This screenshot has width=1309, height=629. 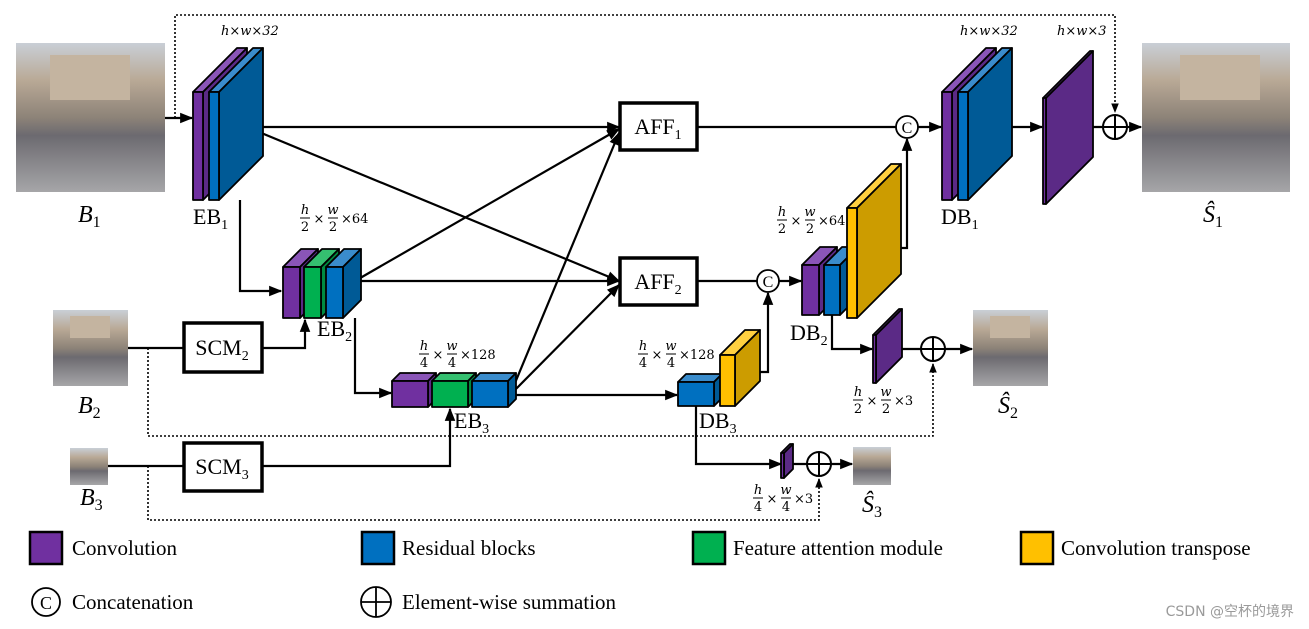 What do you see at coordinates (883, 401) in the screenshot?
I see `dim-out2: h 2 ×w 2 ×3` at bounding box center [883, 401].